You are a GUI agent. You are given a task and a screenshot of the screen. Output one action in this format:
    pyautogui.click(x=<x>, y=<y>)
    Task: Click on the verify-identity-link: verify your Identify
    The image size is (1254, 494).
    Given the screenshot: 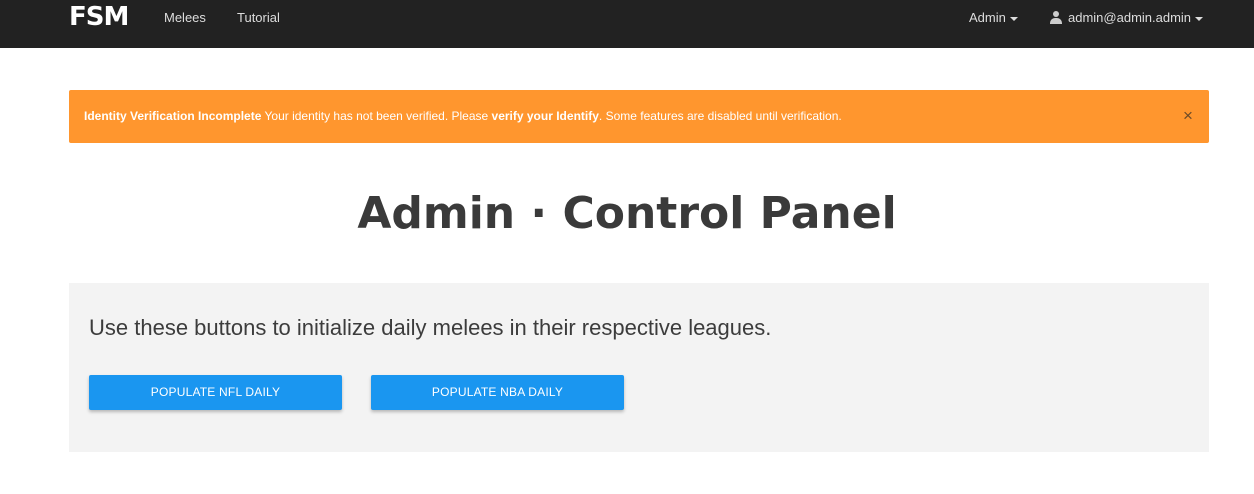 What is the action you would take?
    pyautogui.click(x=545, y=116)
    